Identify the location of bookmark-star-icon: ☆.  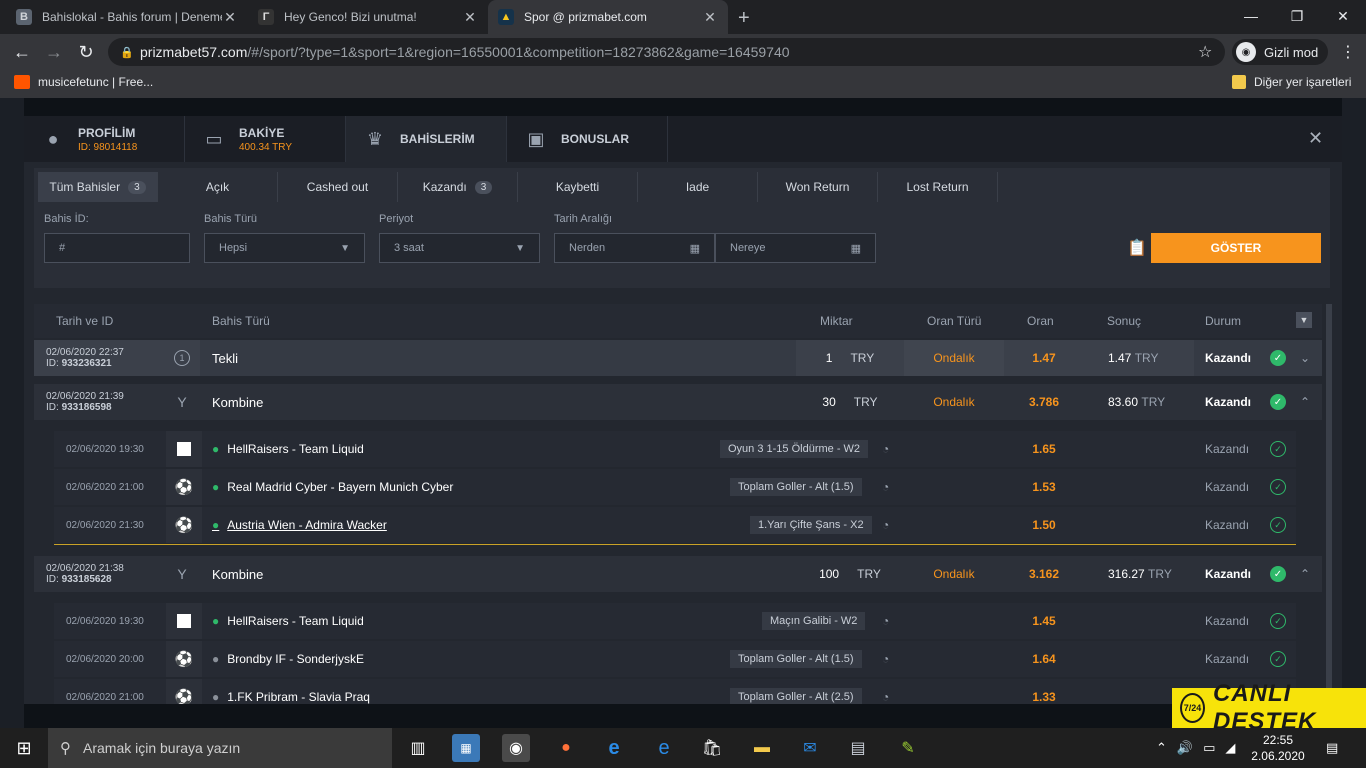
(1205, 52).